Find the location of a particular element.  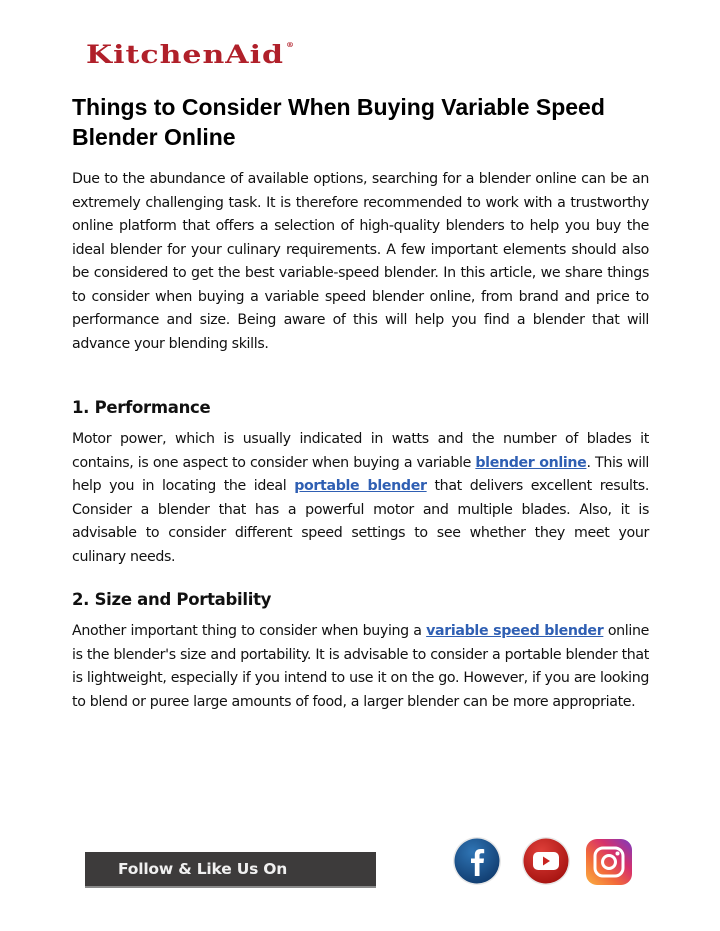

youtube-button is located at coordinates (546, 861).